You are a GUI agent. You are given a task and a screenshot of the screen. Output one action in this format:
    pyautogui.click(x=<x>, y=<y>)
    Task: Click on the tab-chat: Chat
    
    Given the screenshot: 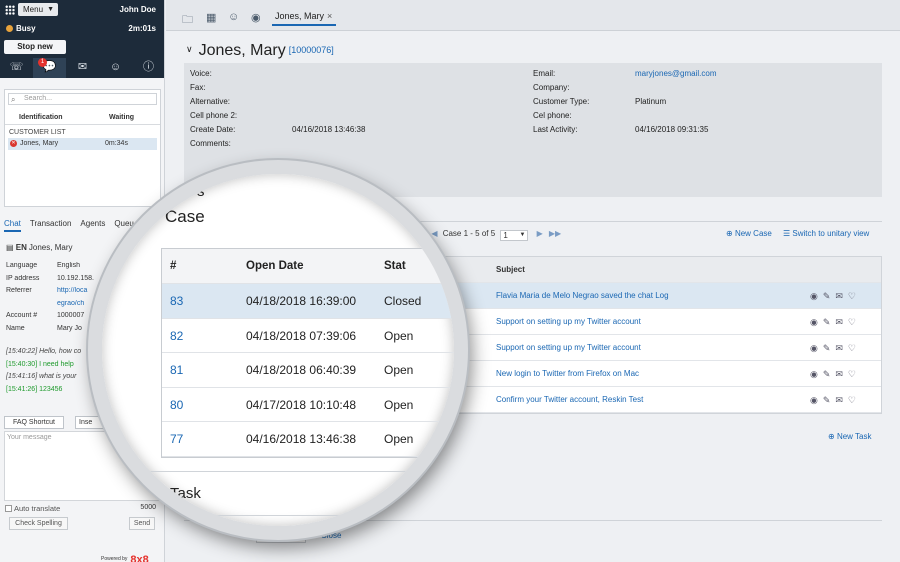 What is the action you would take?
    pyautogui.click(x=12, y=225)
    